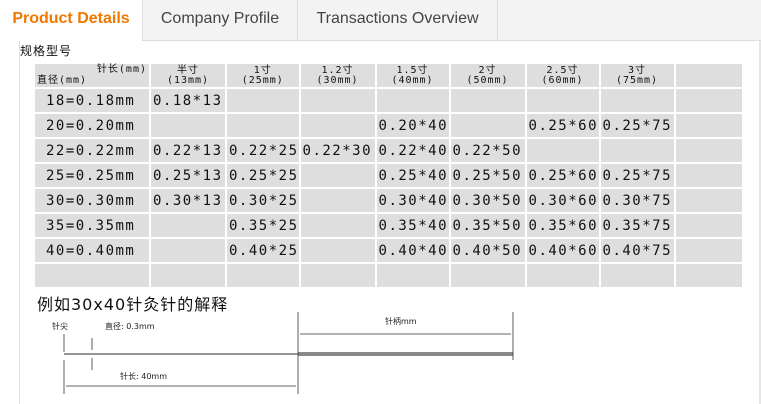  I want to click on column-header: 2寸 (50mm), so click(487, 75).